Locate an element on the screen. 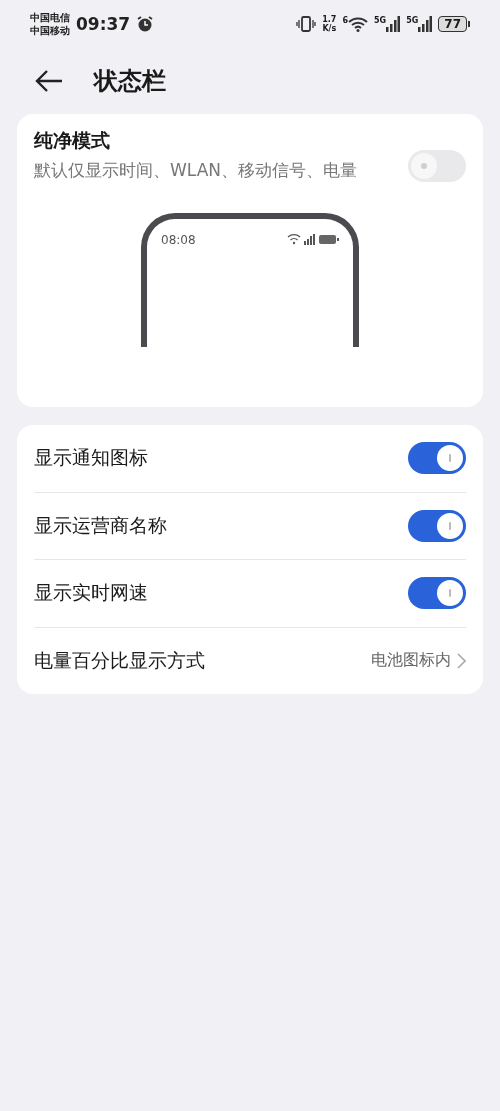 The height and width of the screenshot is (1111, 500). wifi-band-label: 6 is located at coordinates (345, 20).